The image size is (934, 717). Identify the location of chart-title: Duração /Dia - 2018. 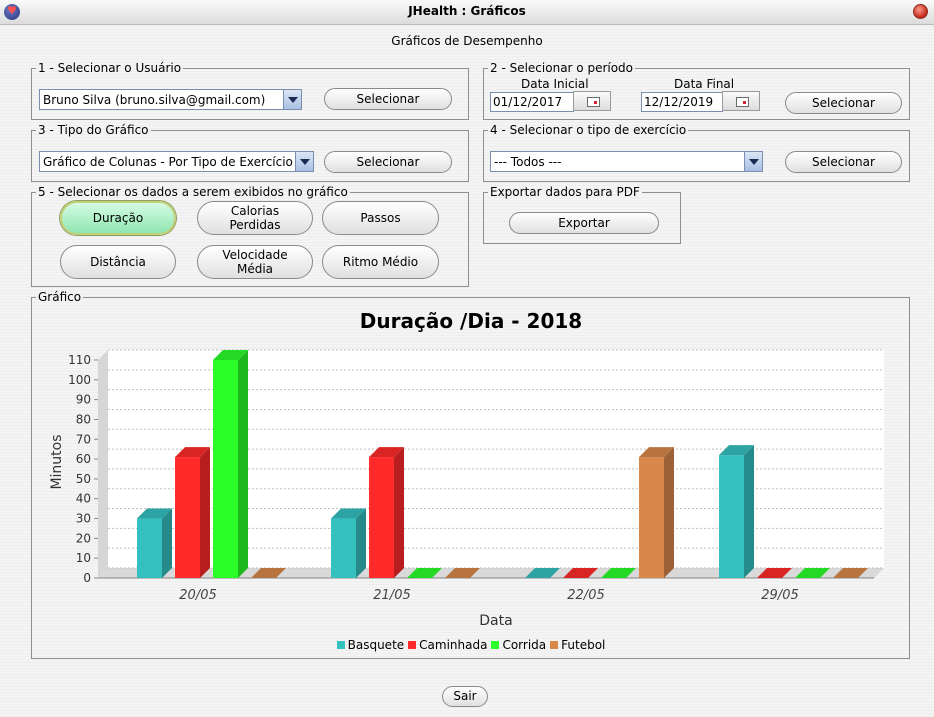
(471, 321).